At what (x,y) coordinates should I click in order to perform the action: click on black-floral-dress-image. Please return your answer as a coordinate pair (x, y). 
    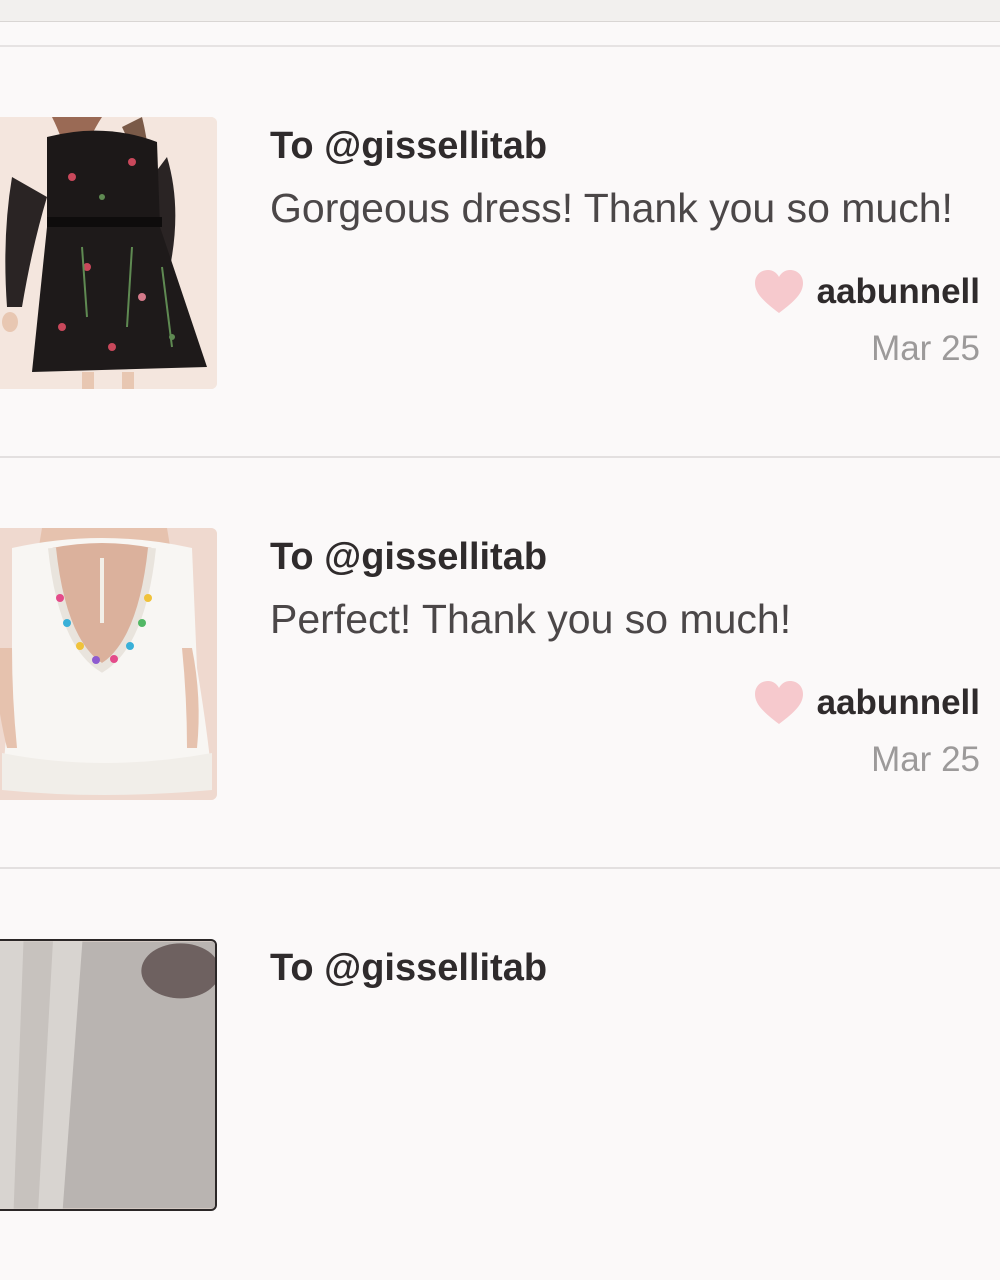
    Looking at the image, I should click on (108, 253).